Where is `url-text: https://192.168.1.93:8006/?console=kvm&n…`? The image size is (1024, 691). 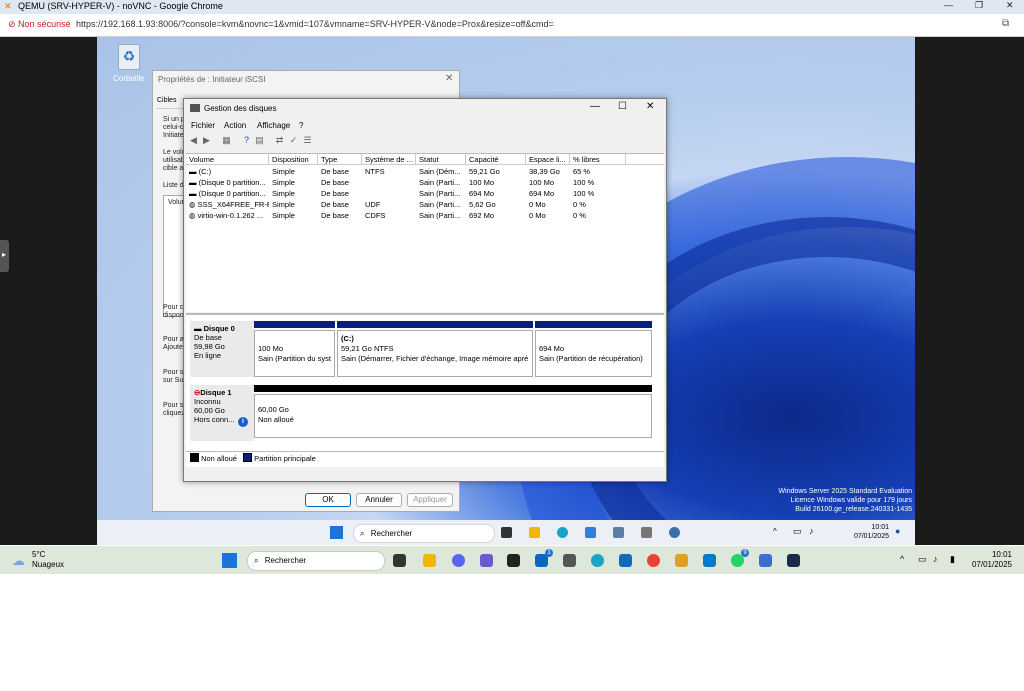
url-text: https://192.168.1.93:8006/?console=kvm&n… is located at coordinates (315, 24).